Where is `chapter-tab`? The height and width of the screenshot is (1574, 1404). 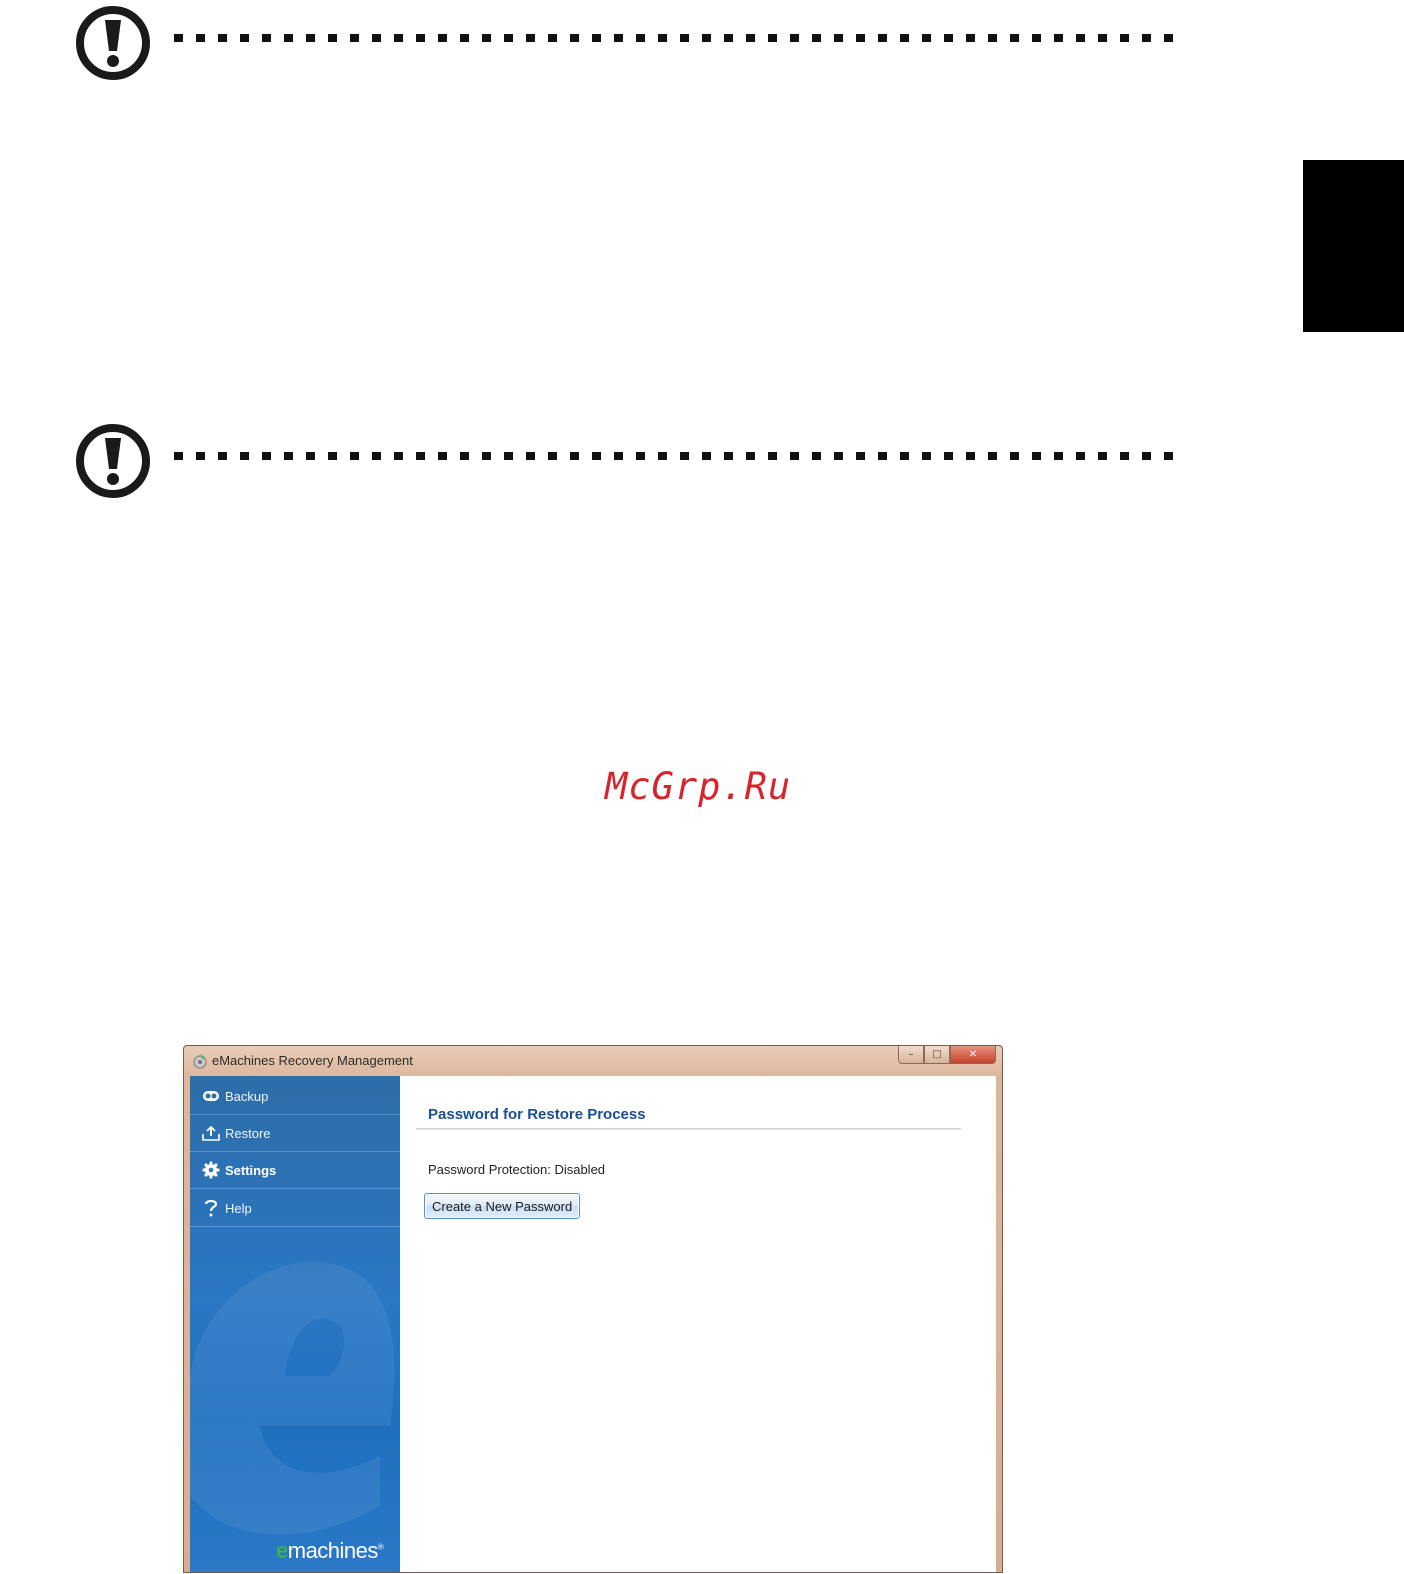
chapter-tab is located at coordinates (1353, 246).